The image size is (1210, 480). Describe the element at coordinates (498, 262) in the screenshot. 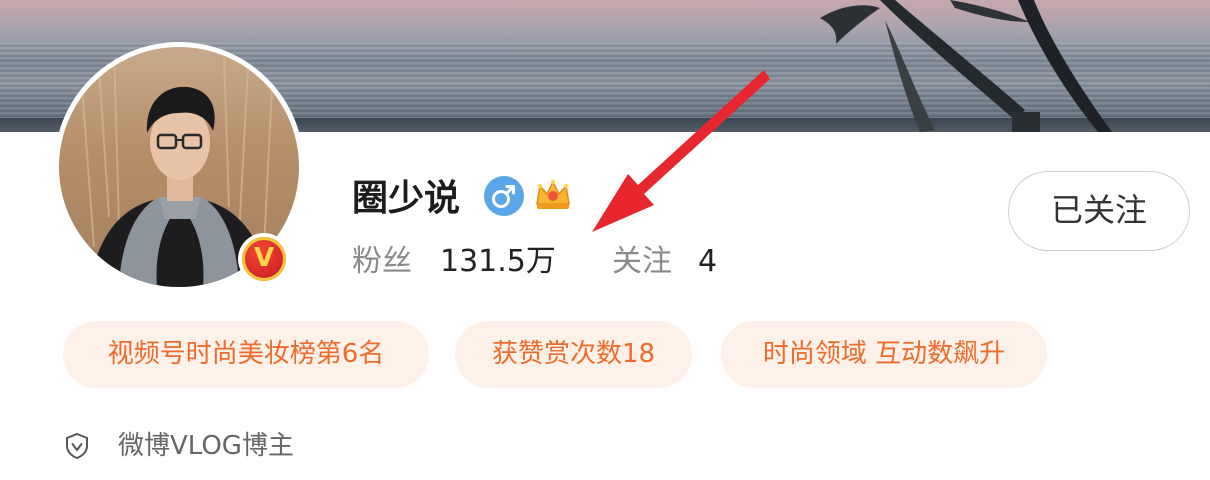

I see `fans-count: 131.5万` at that location.